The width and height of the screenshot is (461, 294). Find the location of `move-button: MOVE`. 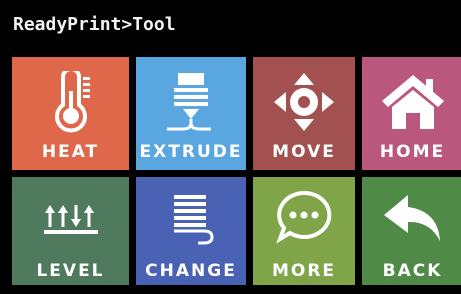

move-button: MOVE is located at coordinates (304, 113).